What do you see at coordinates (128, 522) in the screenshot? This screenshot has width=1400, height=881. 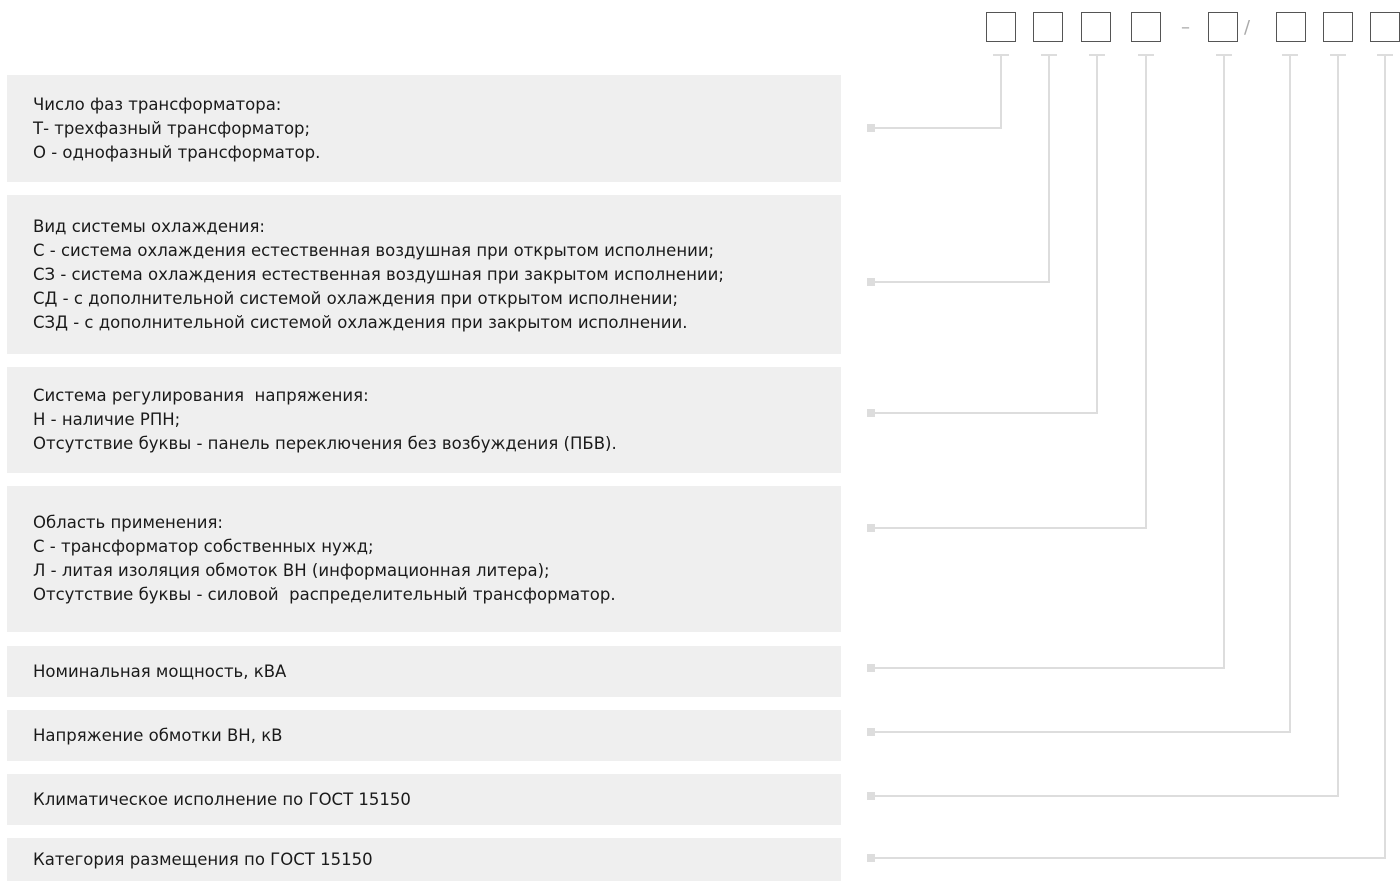 I see `block-heading: Область применения:` at bounding box center [128, 522].